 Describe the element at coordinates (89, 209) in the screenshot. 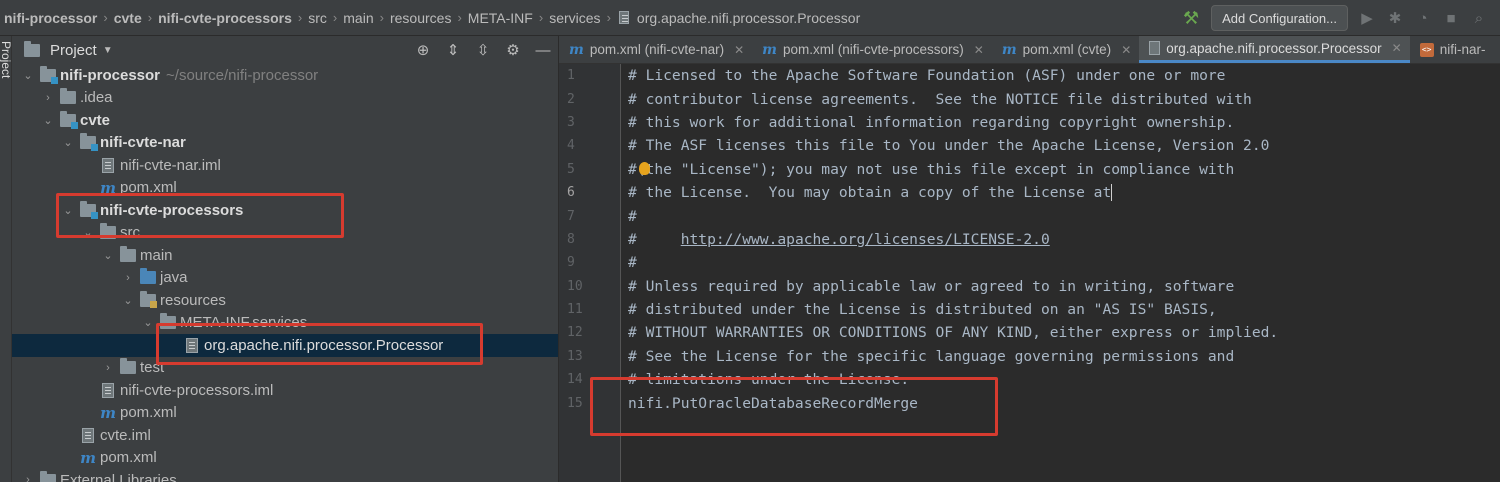

I see `module-folder-icon` at that location.